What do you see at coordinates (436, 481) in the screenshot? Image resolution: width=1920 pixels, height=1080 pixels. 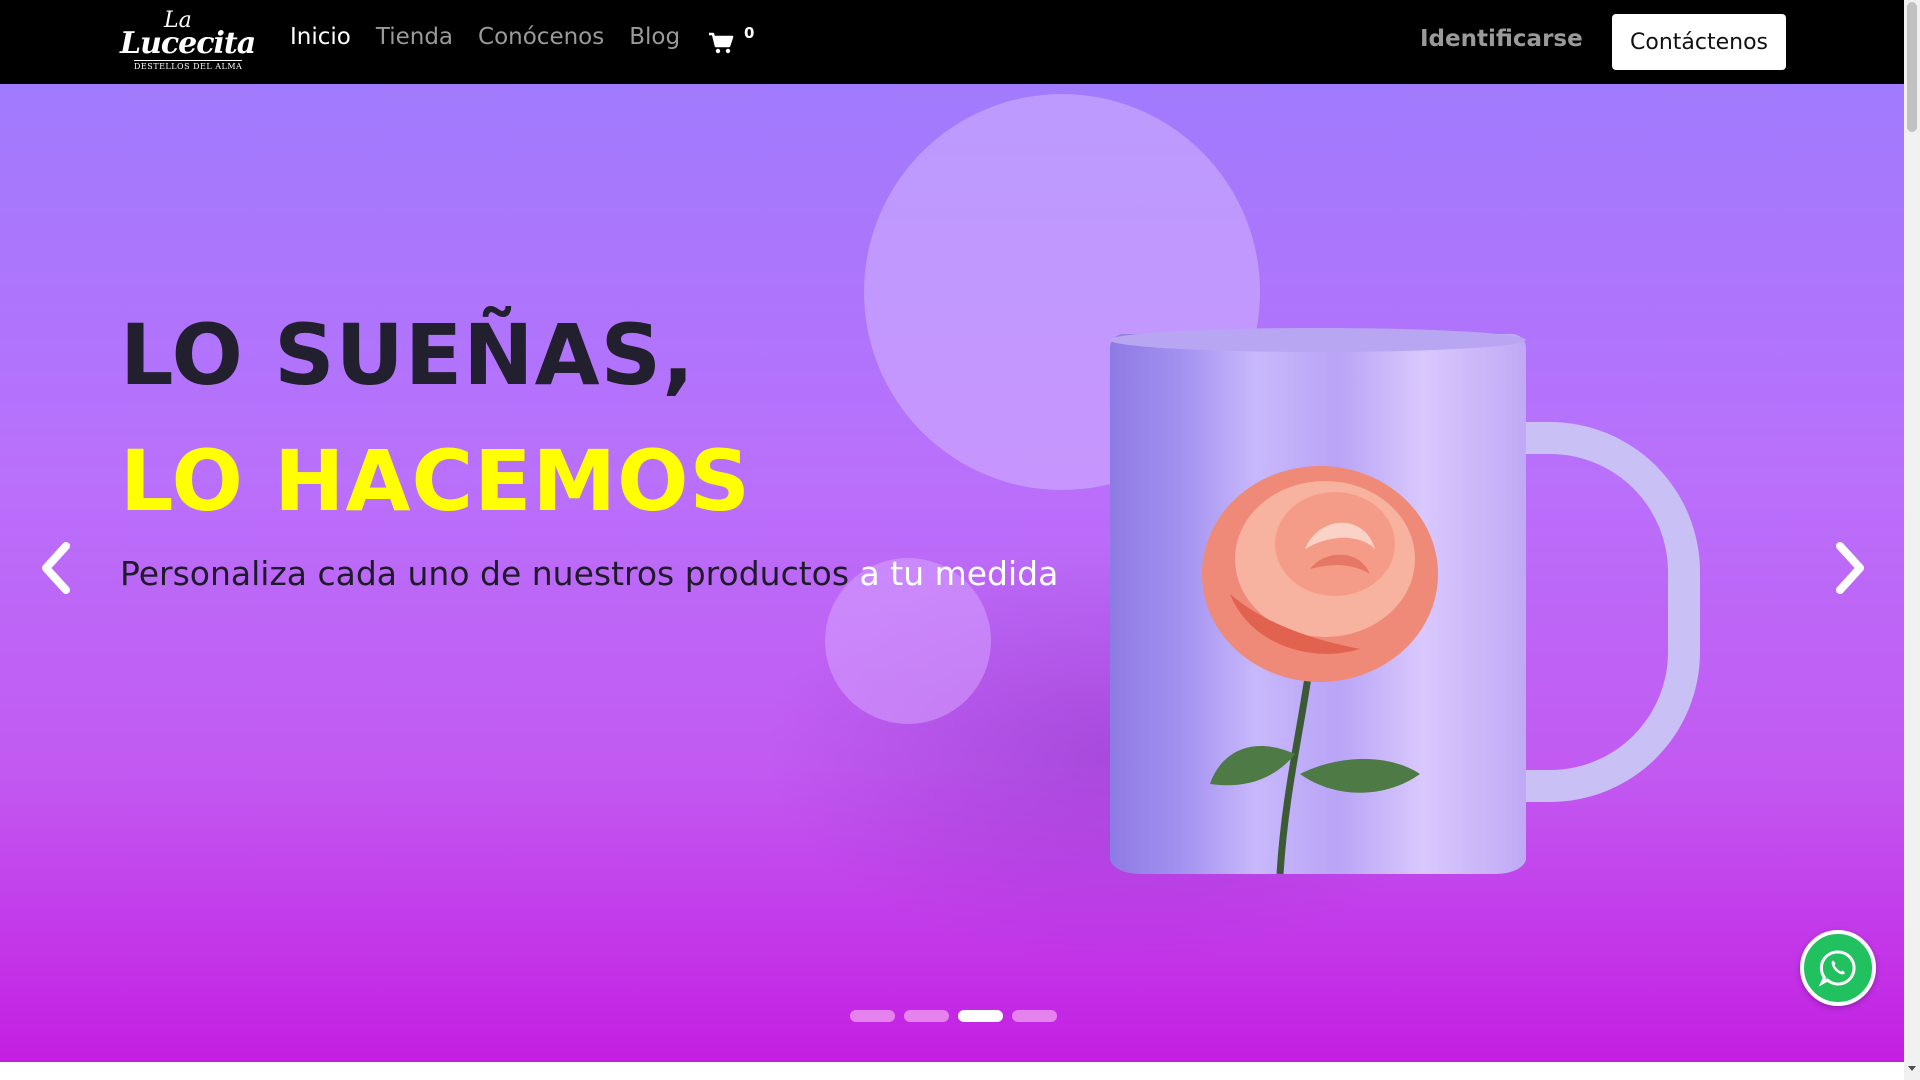 I see `hero-headline-accent: LO HACEMOS` at bounding box center [436, 481].